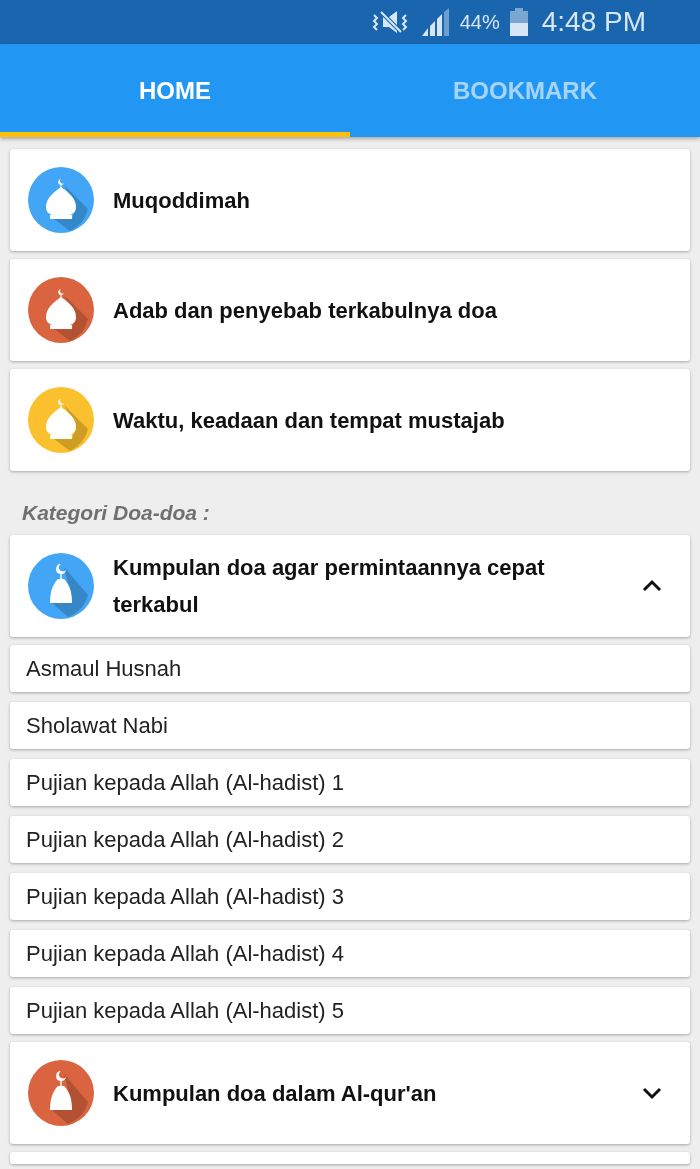 The width and height of the screenshot is (700, 1169). I want to click on category-title: Kumpulan doa agar permintaannya cepat terkabul, so click(329, 586).